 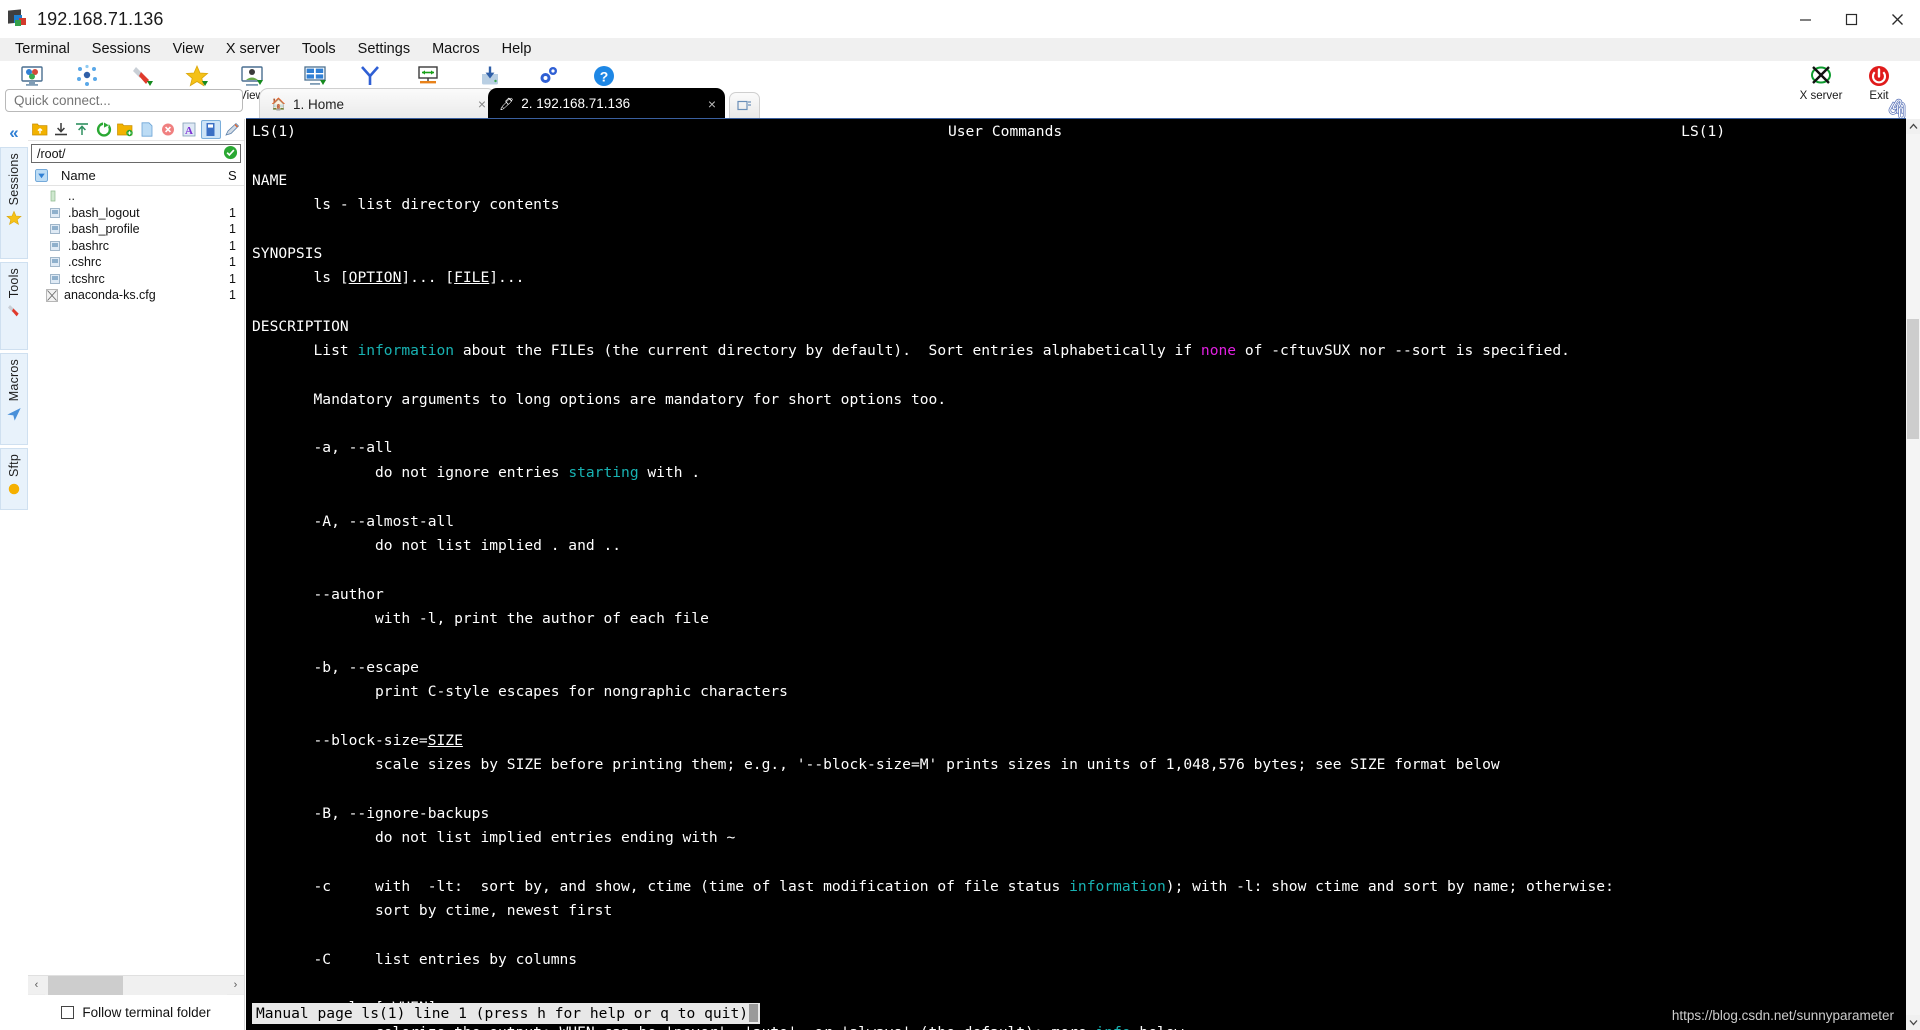 What do you see at coordinates (1897, 19) in the screenshot?
I see `close-icon` at bounding box center [1897, 19].